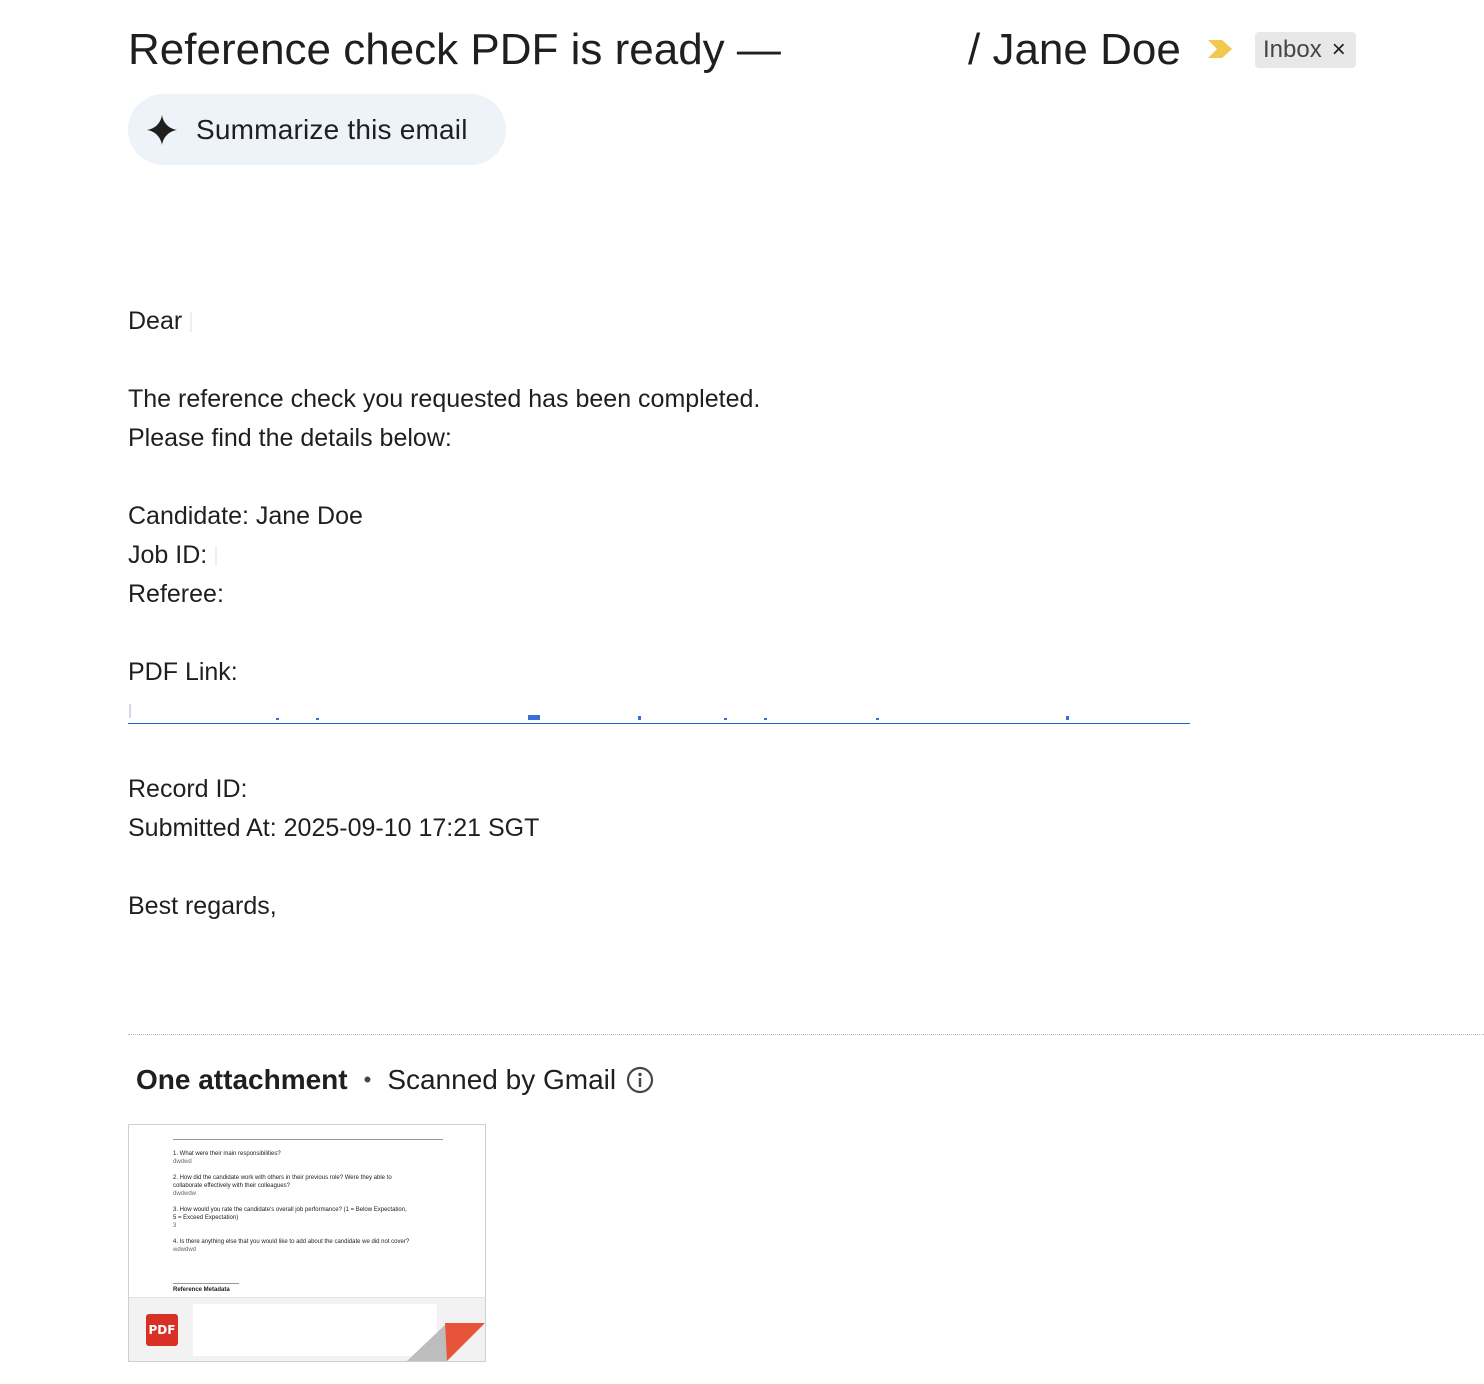 The height and width of the screenshot is (1384, 1484). What do you see at coordinates (806, 1034) in the screenshot?
I see `attachments-divider` at bounding box center [806, 1034].